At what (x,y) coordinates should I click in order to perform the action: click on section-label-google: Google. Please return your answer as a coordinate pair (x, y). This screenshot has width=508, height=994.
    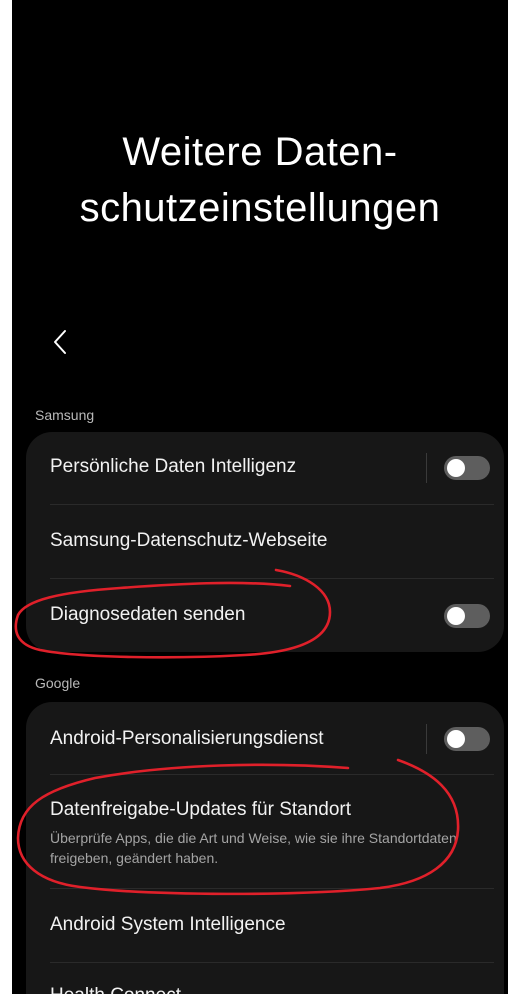
    Looking at the image, I should click on (58, 683).